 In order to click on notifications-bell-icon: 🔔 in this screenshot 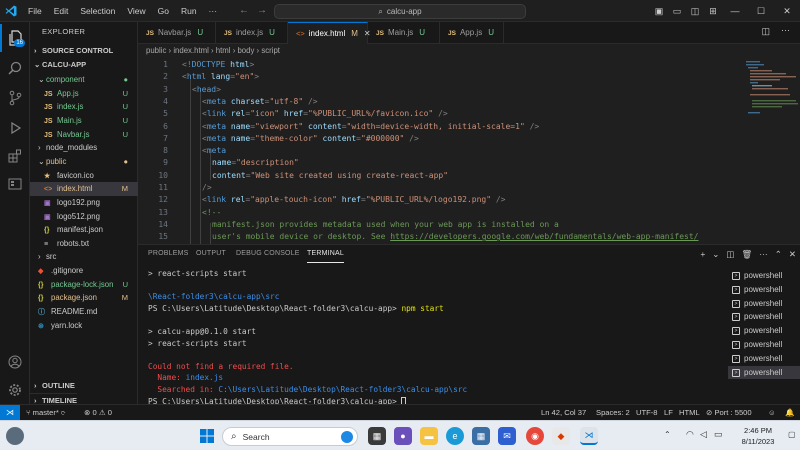, I will do `click(789, 412)`.